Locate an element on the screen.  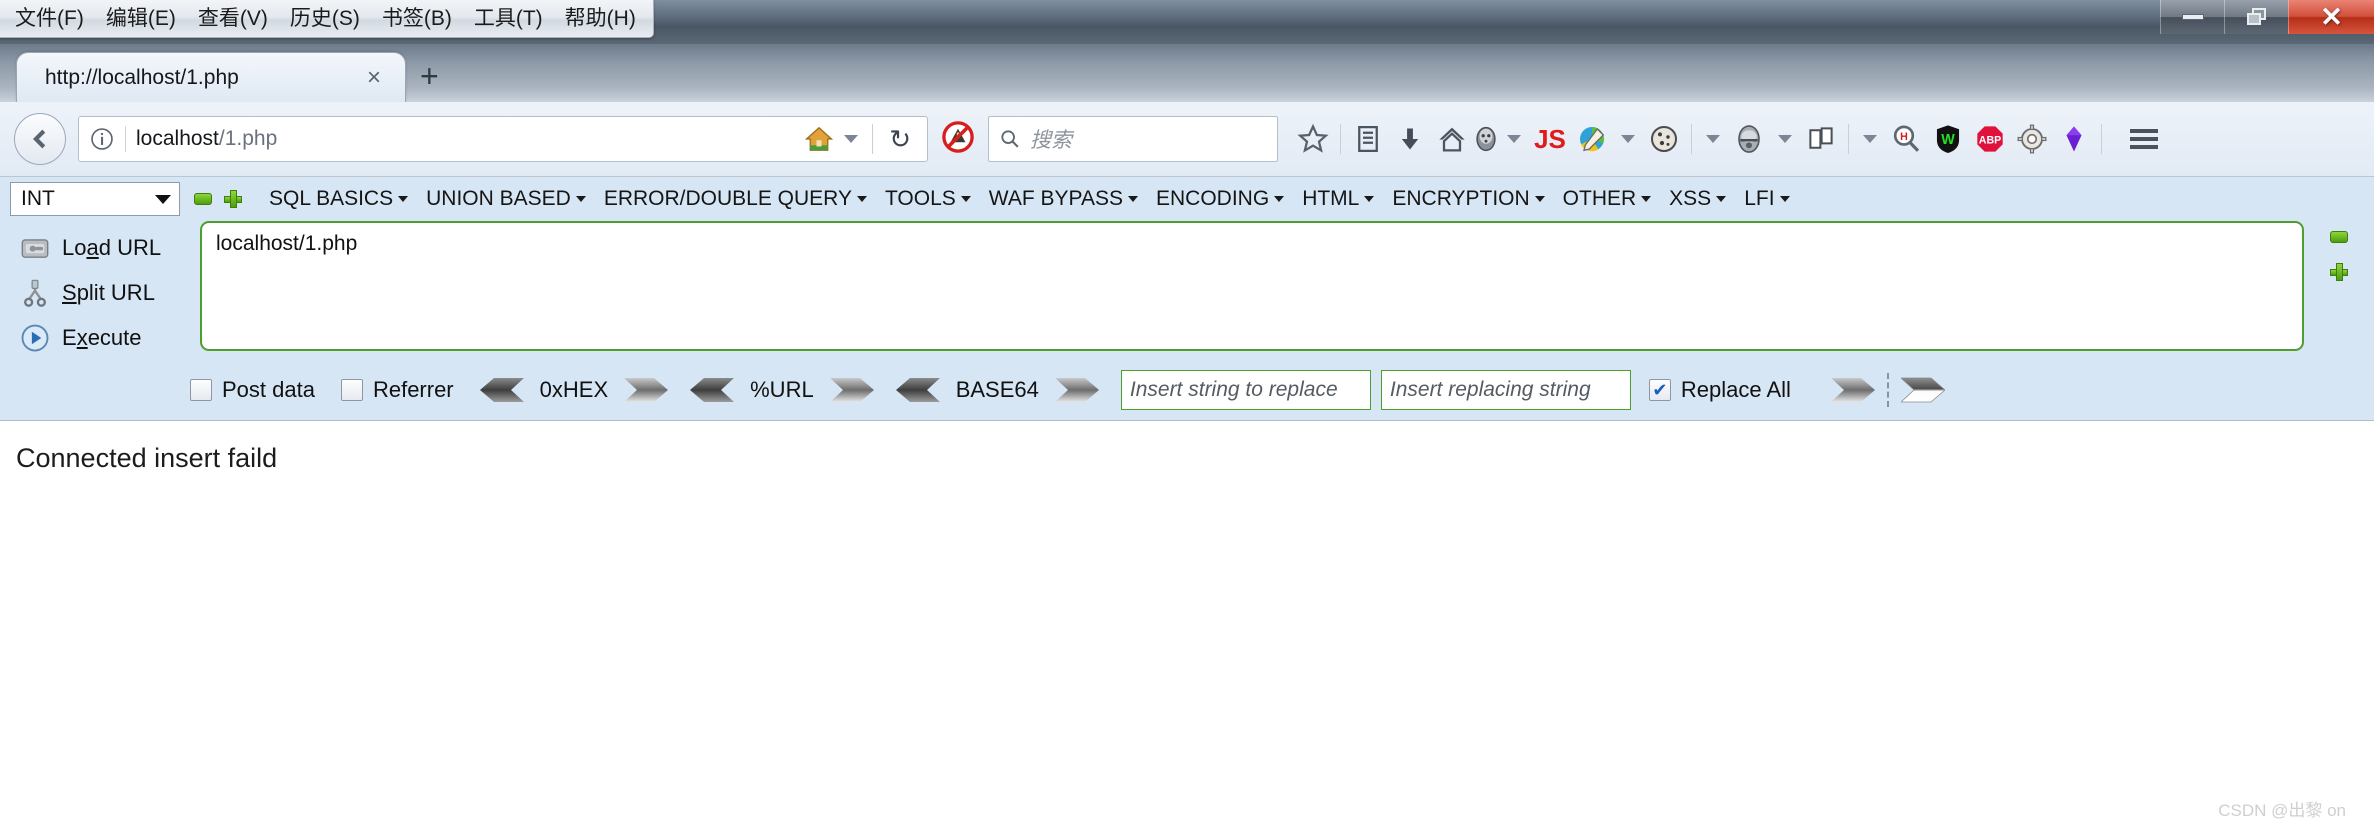
menu-encryption: ENCRYPTION is located at coordinates (1468, 199).